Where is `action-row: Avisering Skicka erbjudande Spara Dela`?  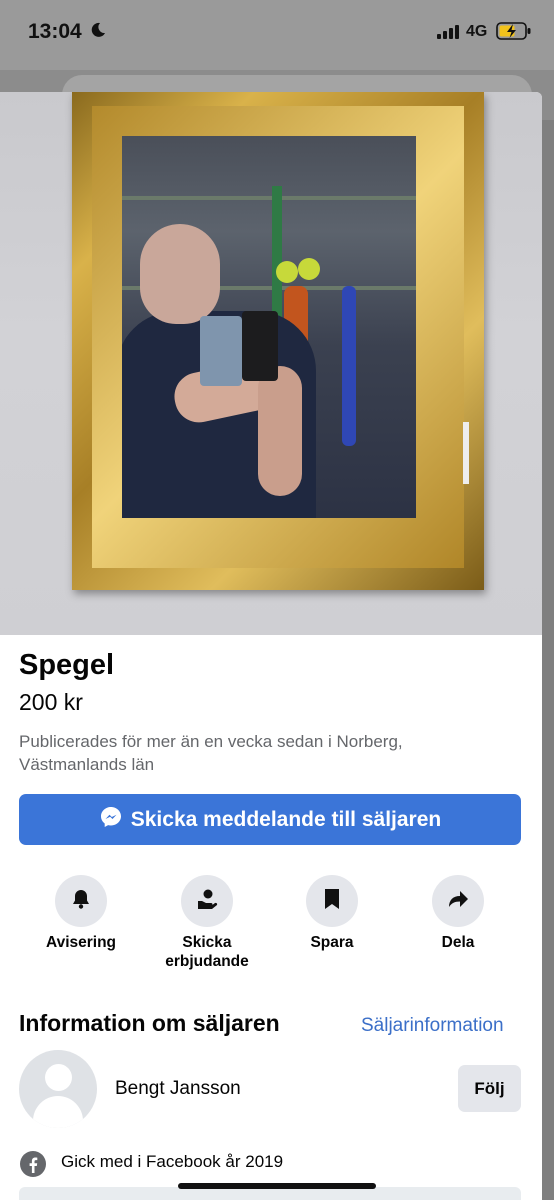
action-row: Avisering Skicka erbjudande Spara Dela is located at coordinates (270, 930).